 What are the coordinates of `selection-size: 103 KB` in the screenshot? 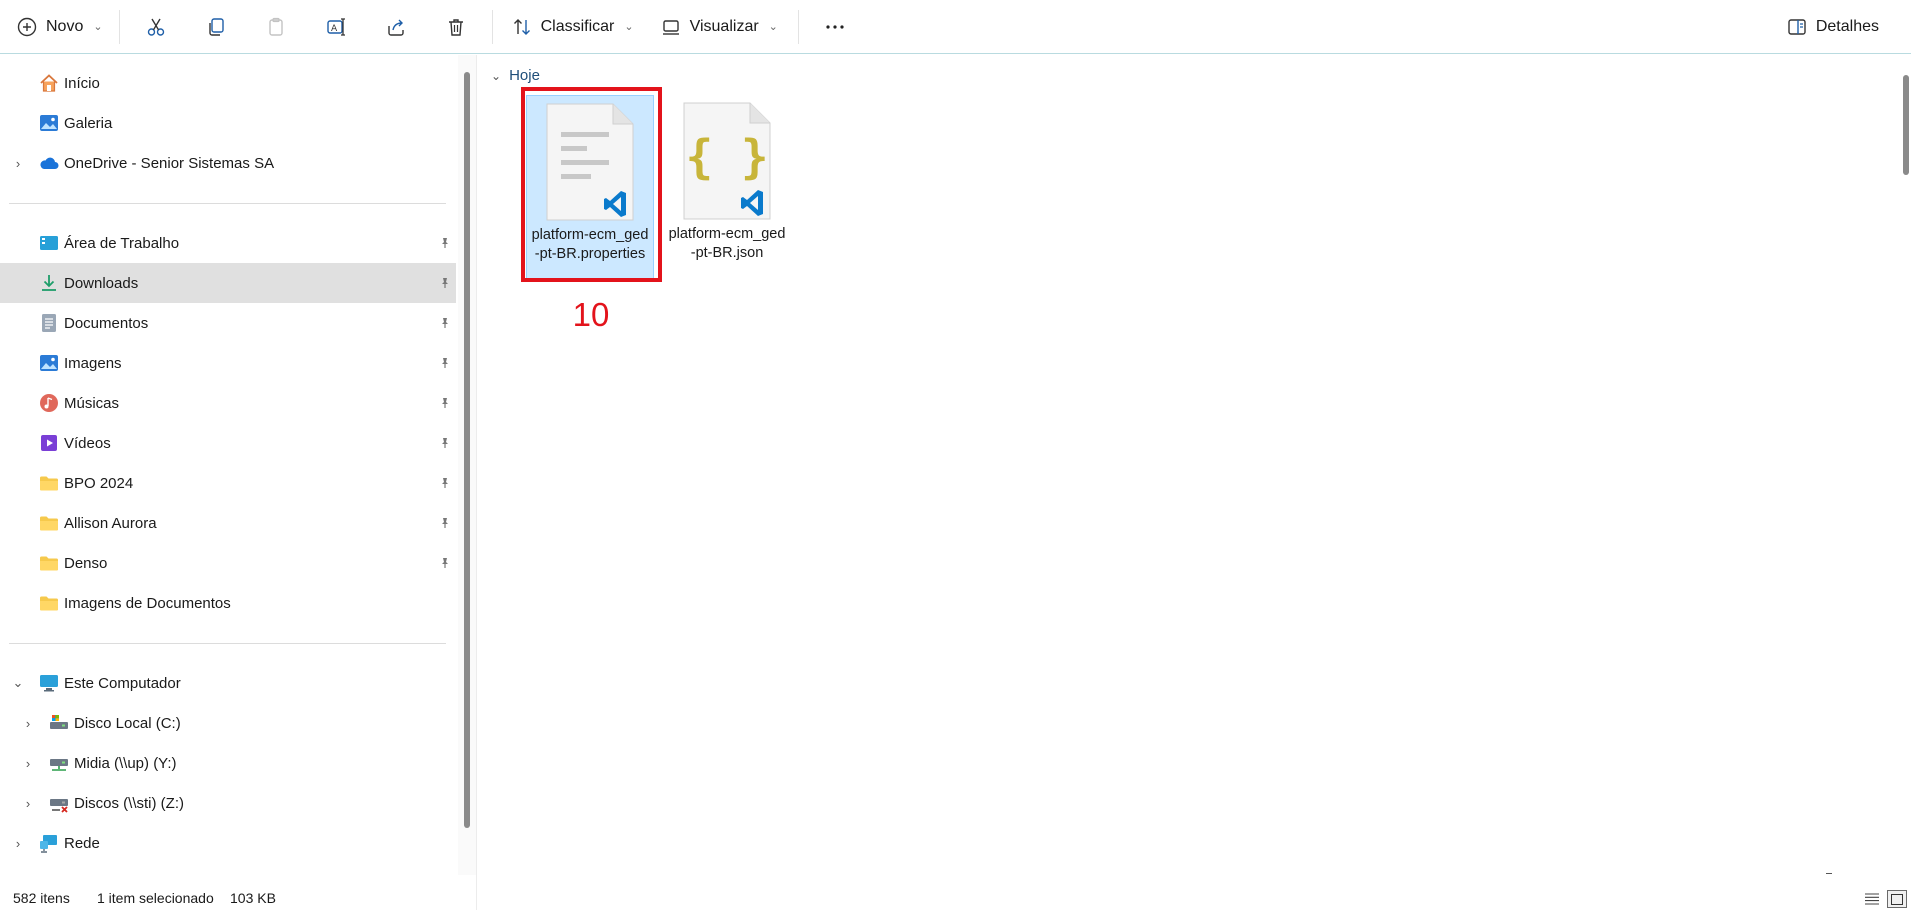 It's located at (253, 898).